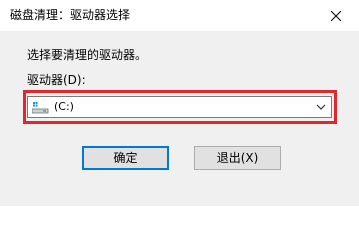  What do you see at coordinates (56, 80) in the screenshot?
I see `drive-label: 驱动器(D):` at bounding box center [56, 80].